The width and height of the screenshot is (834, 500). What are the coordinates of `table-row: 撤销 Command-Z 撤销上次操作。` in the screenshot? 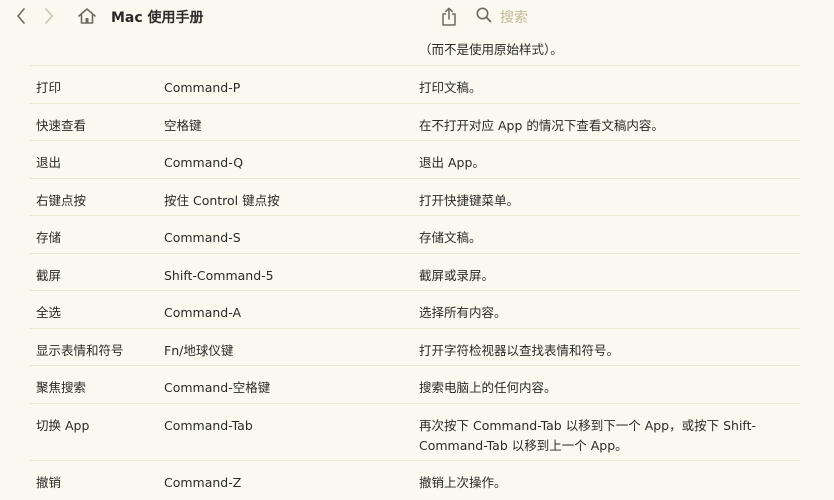 It's located at (415, 478).